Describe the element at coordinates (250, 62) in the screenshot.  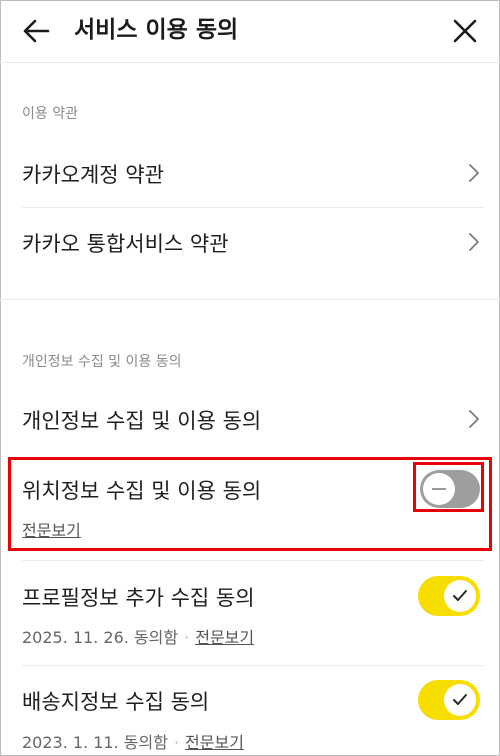
I see `header-divider` at that location.